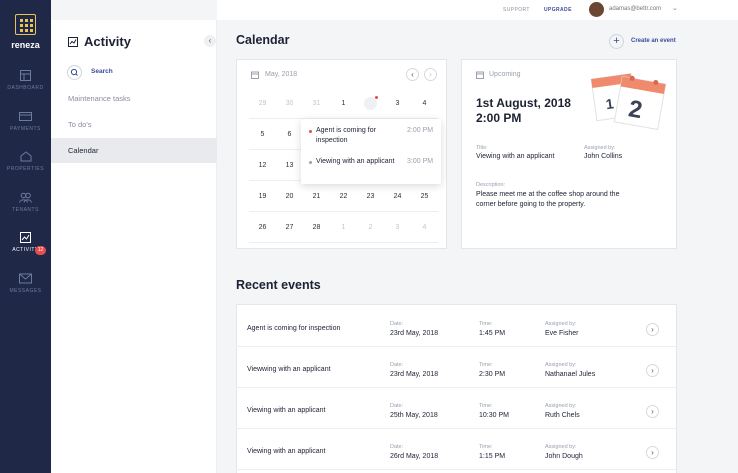 The width and height of the screenshot is (738, 473). What do you see at coordinates (316, 103) in the screenshot?
I see `calendar-day: 31` at bounding box center [316, 103].